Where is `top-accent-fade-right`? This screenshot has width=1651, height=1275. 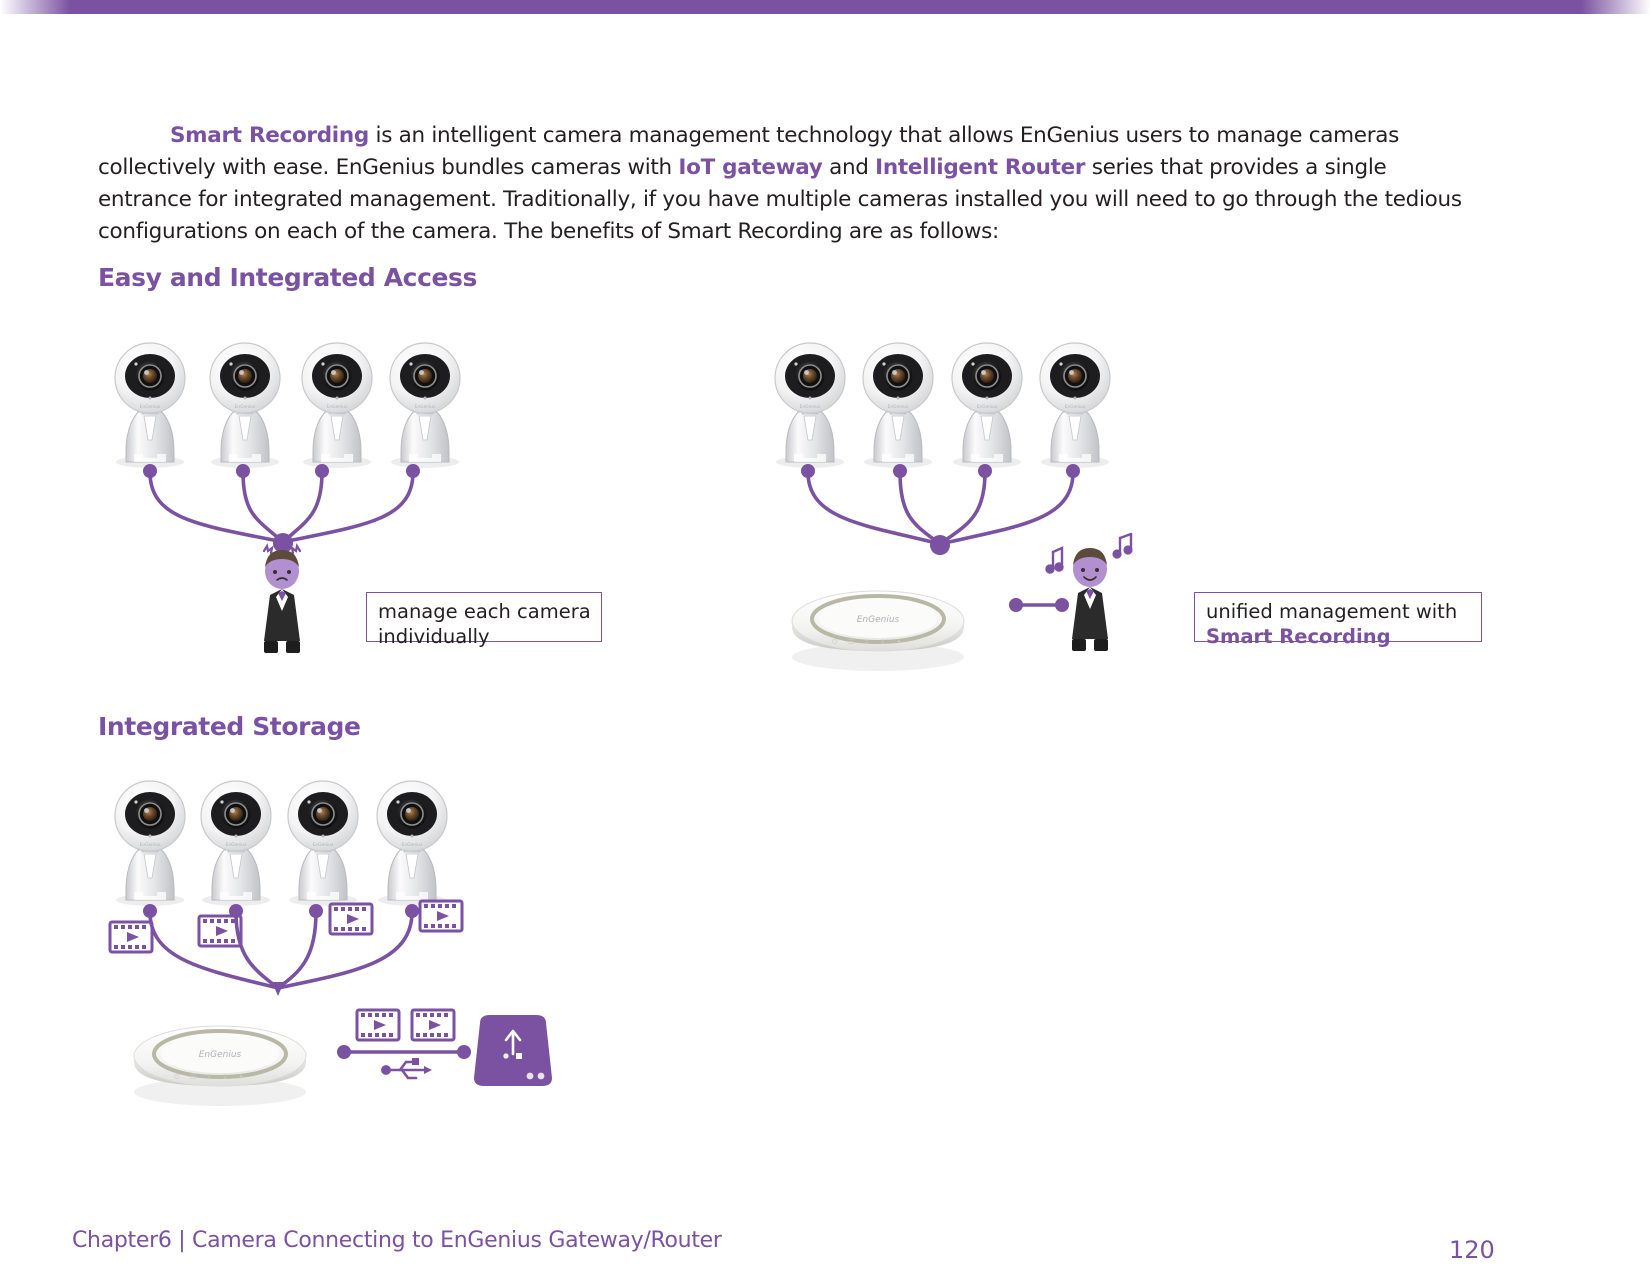 top-accent-fade-right is located at coordinates (1616, 7).